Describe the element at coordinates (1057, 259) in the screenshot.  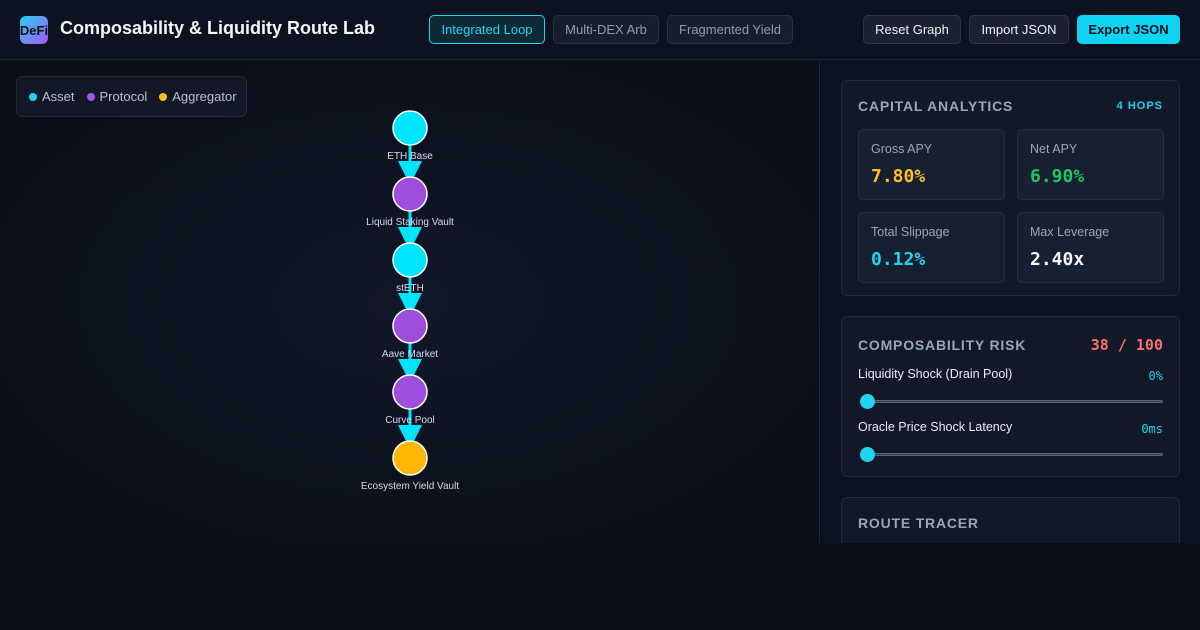
I see `metric-value: 2.40x` at that location.